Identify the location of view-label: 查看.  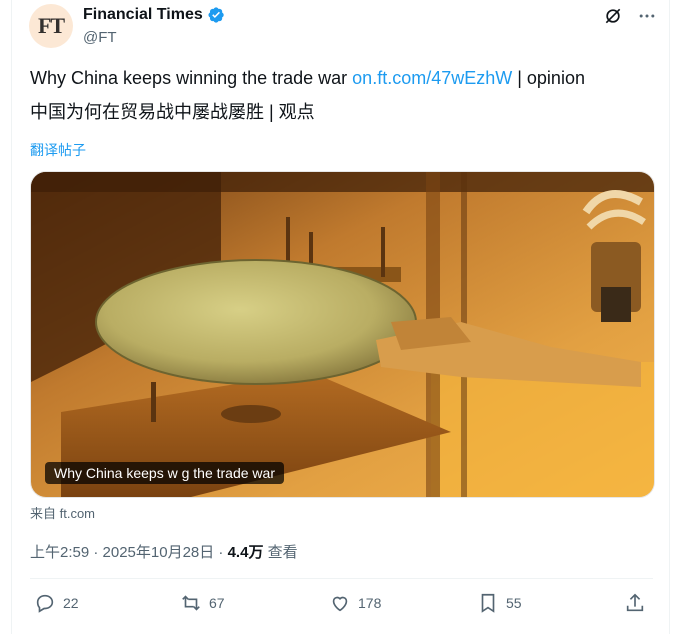
(280, 552).